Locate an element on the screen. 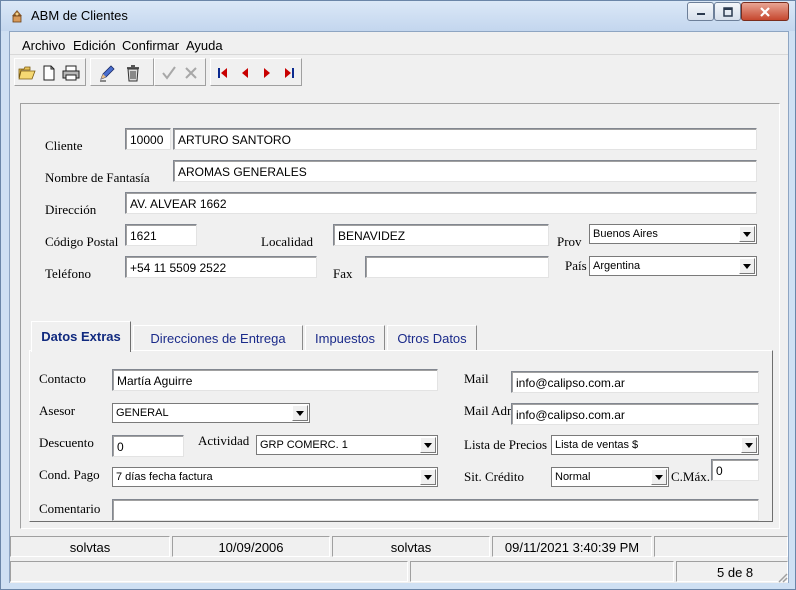  next-record-icon is located at coordinates (267, 73).